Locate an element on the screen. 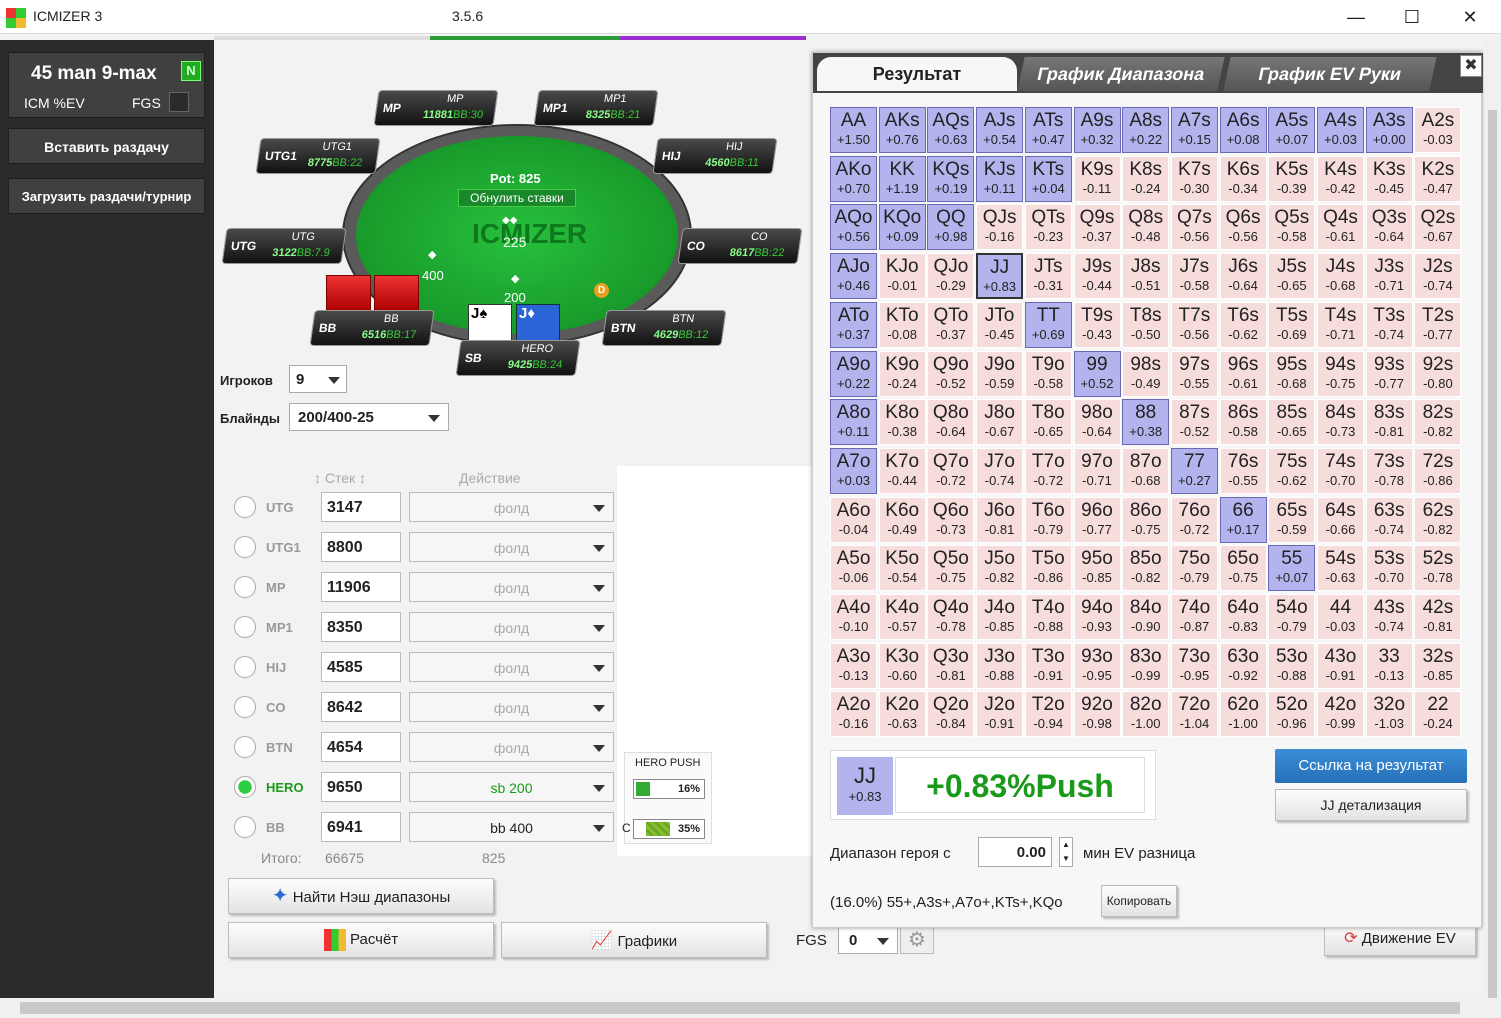 This screenshot has height=1018, width=1501. hand-cell: 86s -0.58 is located at coordinates (1243, 422).